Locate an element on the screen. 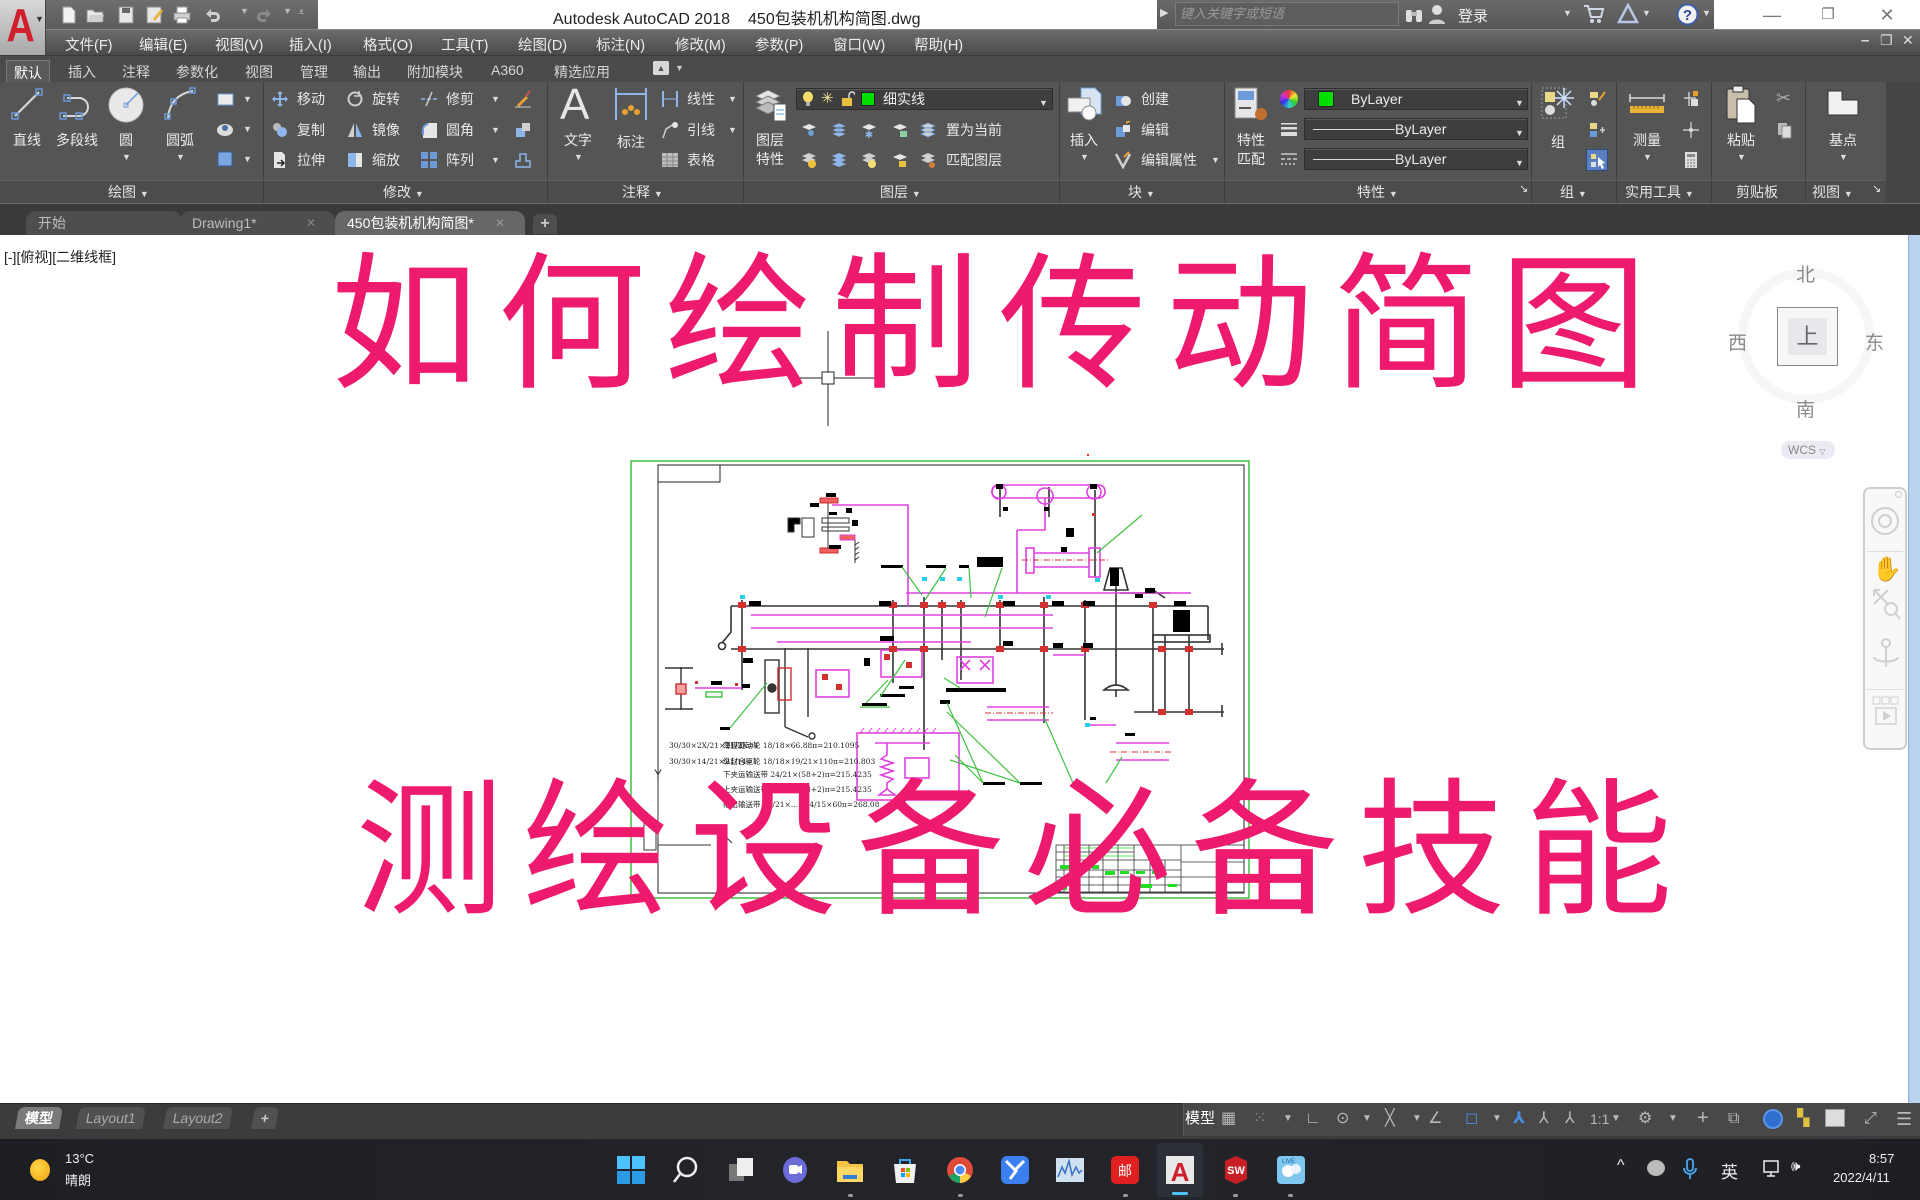 The width and height of the screenshot is (1920, 1200). rotate-icon is located at coordinates (355, 99).